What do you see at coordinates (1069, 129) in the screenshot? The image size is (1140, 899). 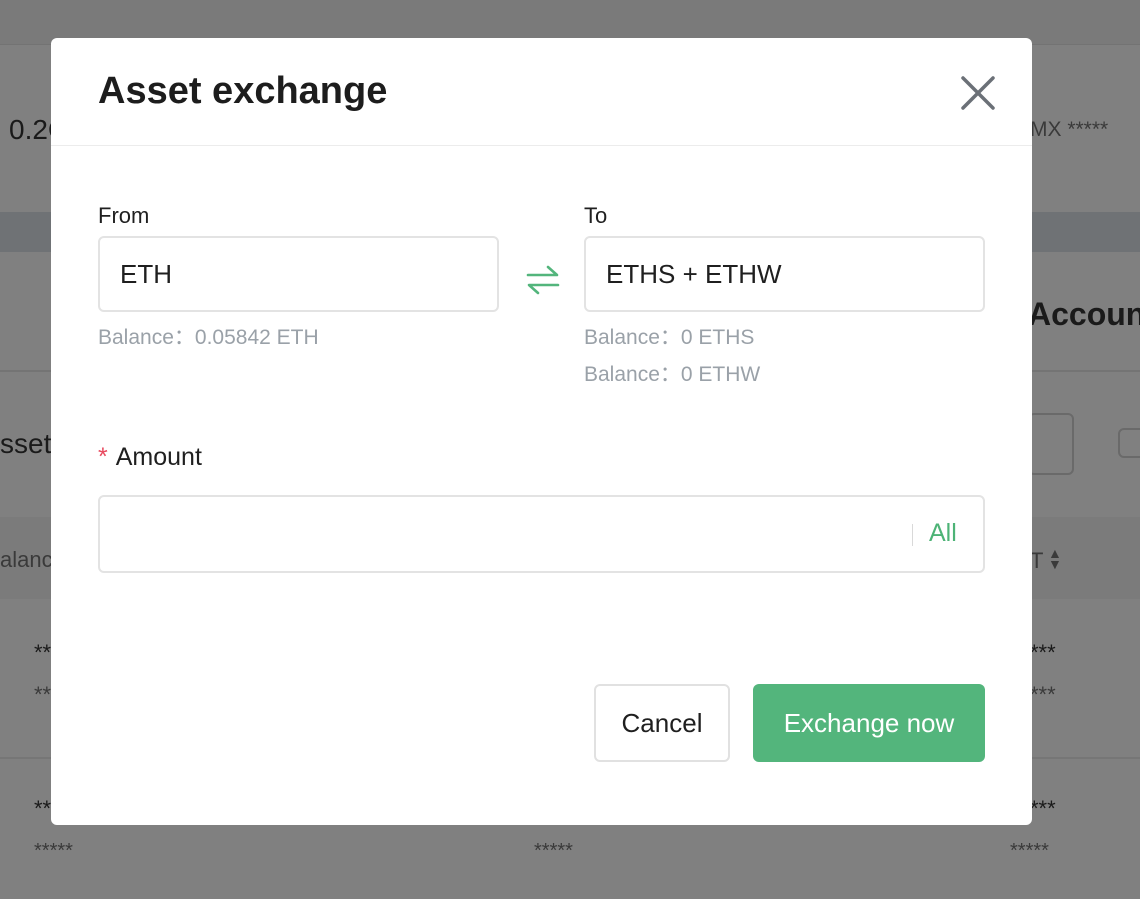 I see `background-masked-value: MX *****` at bounding box center [1069, 129].